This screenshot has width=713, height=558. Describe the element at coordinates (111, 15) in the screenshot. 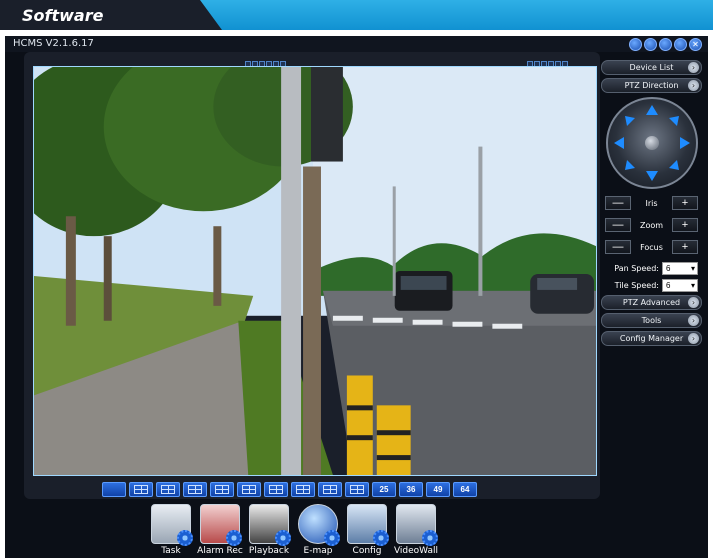

I see `banner-tab: Software` at that location.